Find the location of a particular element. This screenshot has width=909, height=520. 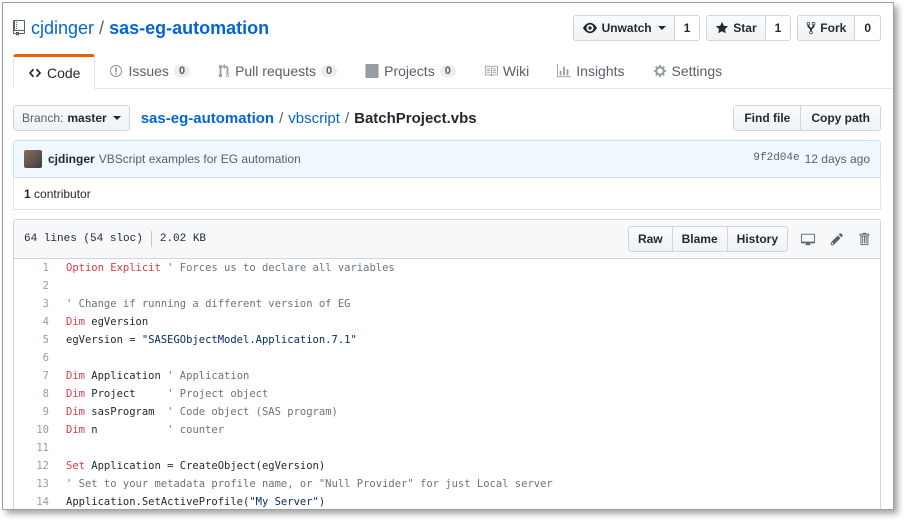

tab-insights-label: Insights is located at coordinates (600, 71).